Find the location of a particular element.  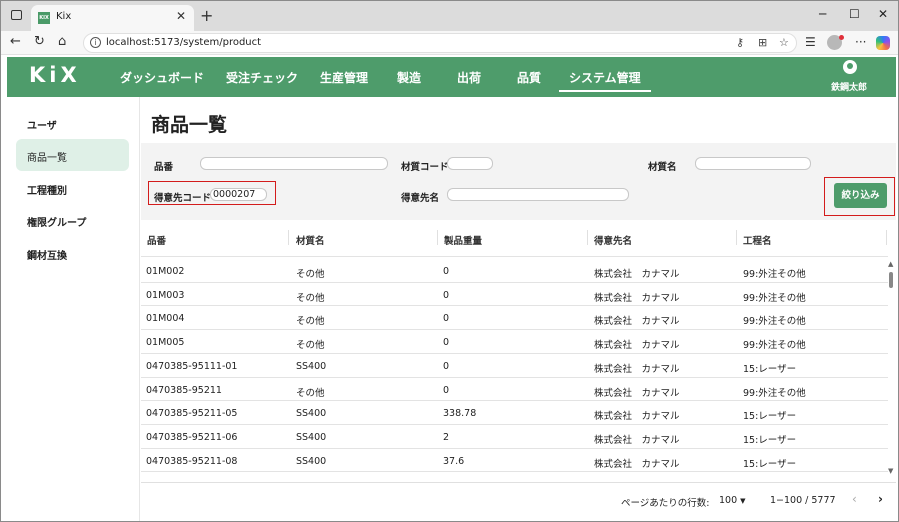

nav-quality: 品質 is located at coordinates (529, 77).